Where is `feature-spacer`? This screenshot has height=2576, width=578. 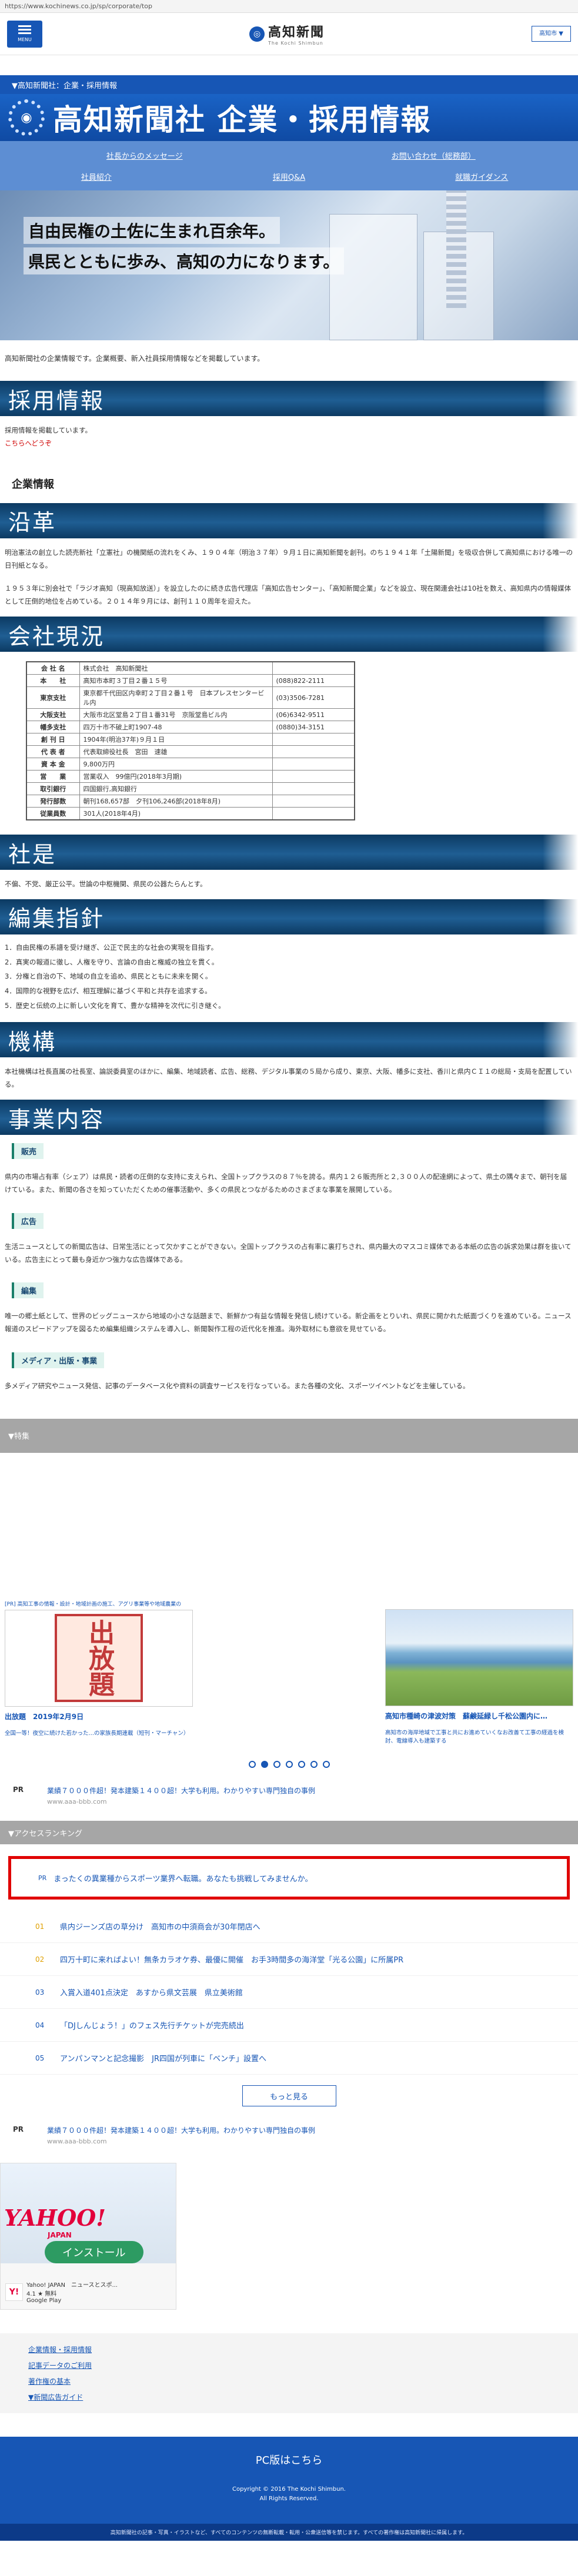 feature-spacer is located at coordinates (289, 1526).